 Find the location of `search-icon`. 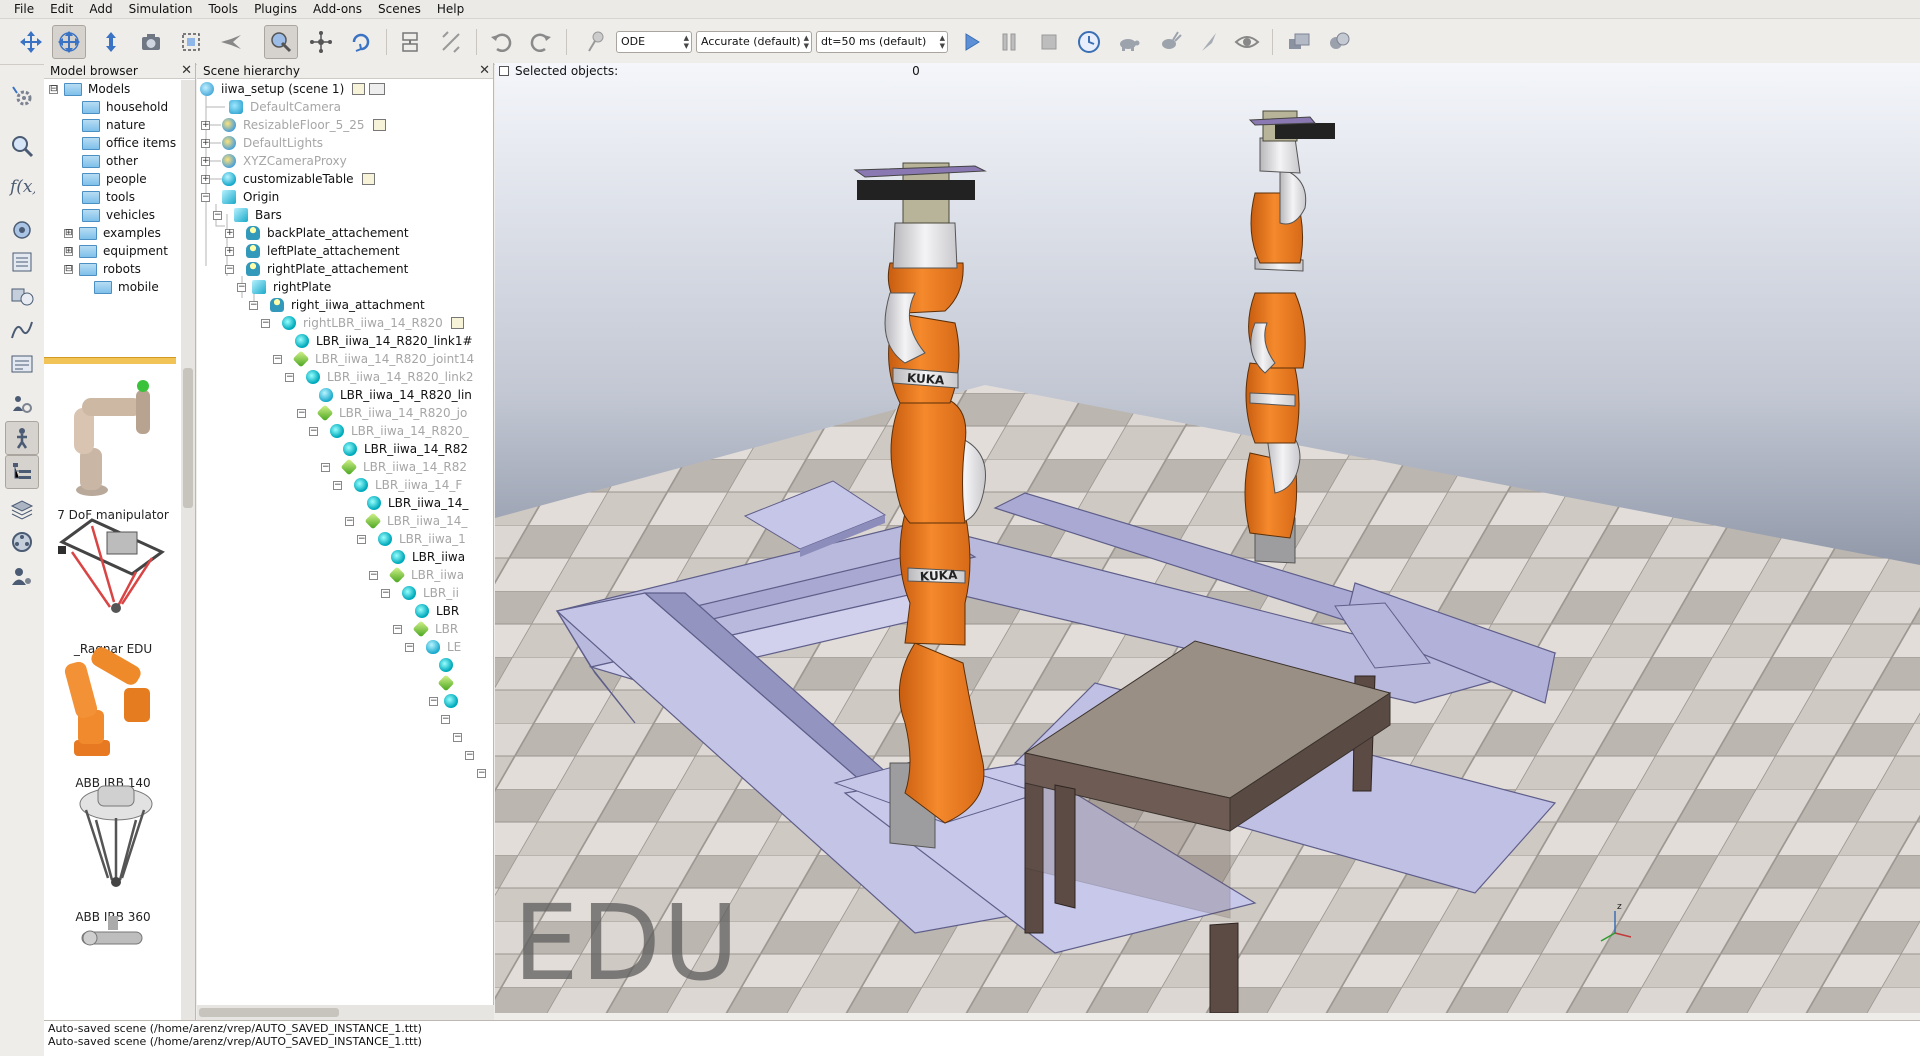

search-icon is located at coordinates (22, 146).